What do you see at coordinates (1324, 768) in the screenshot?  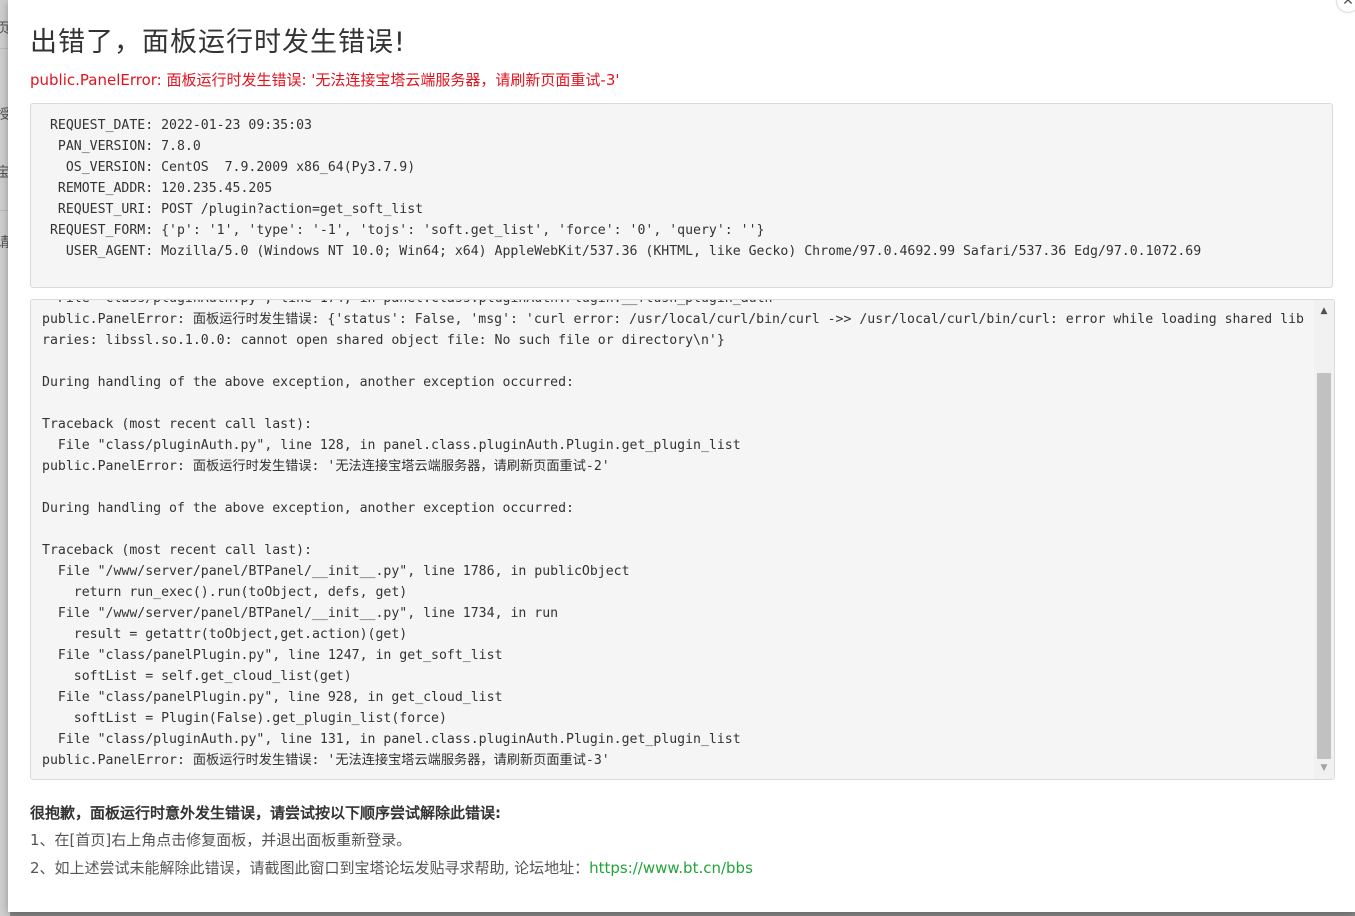 I see `scroll-down-arrow-icon: ▼` at bounding box center [1324, 768].